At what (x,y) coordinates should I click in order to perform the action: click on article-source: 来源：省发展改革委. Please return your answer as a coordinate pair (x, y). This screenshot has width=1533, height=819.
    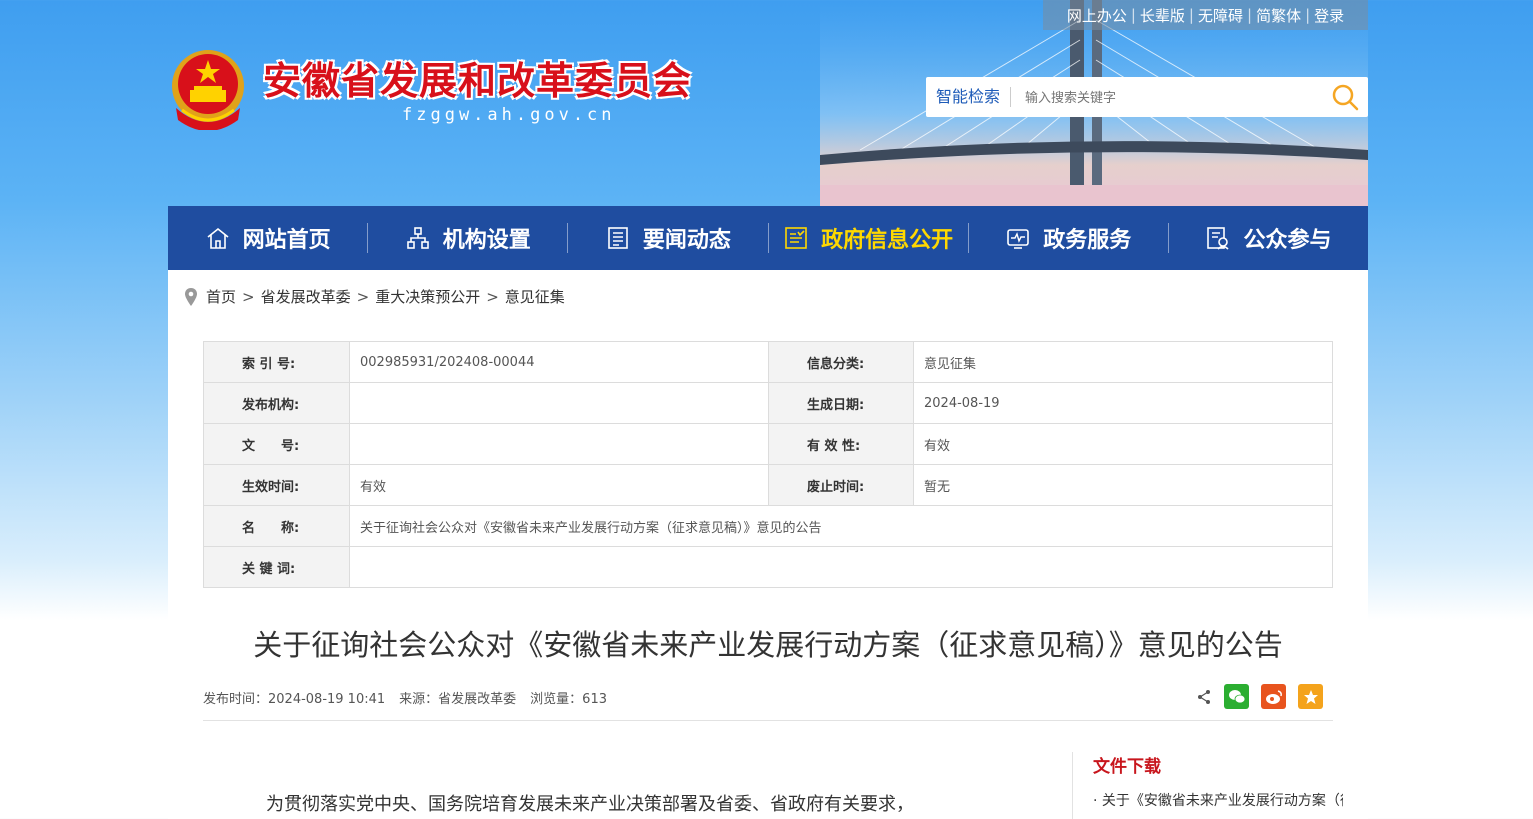
    Looking at the image, I should click on (458, 699).